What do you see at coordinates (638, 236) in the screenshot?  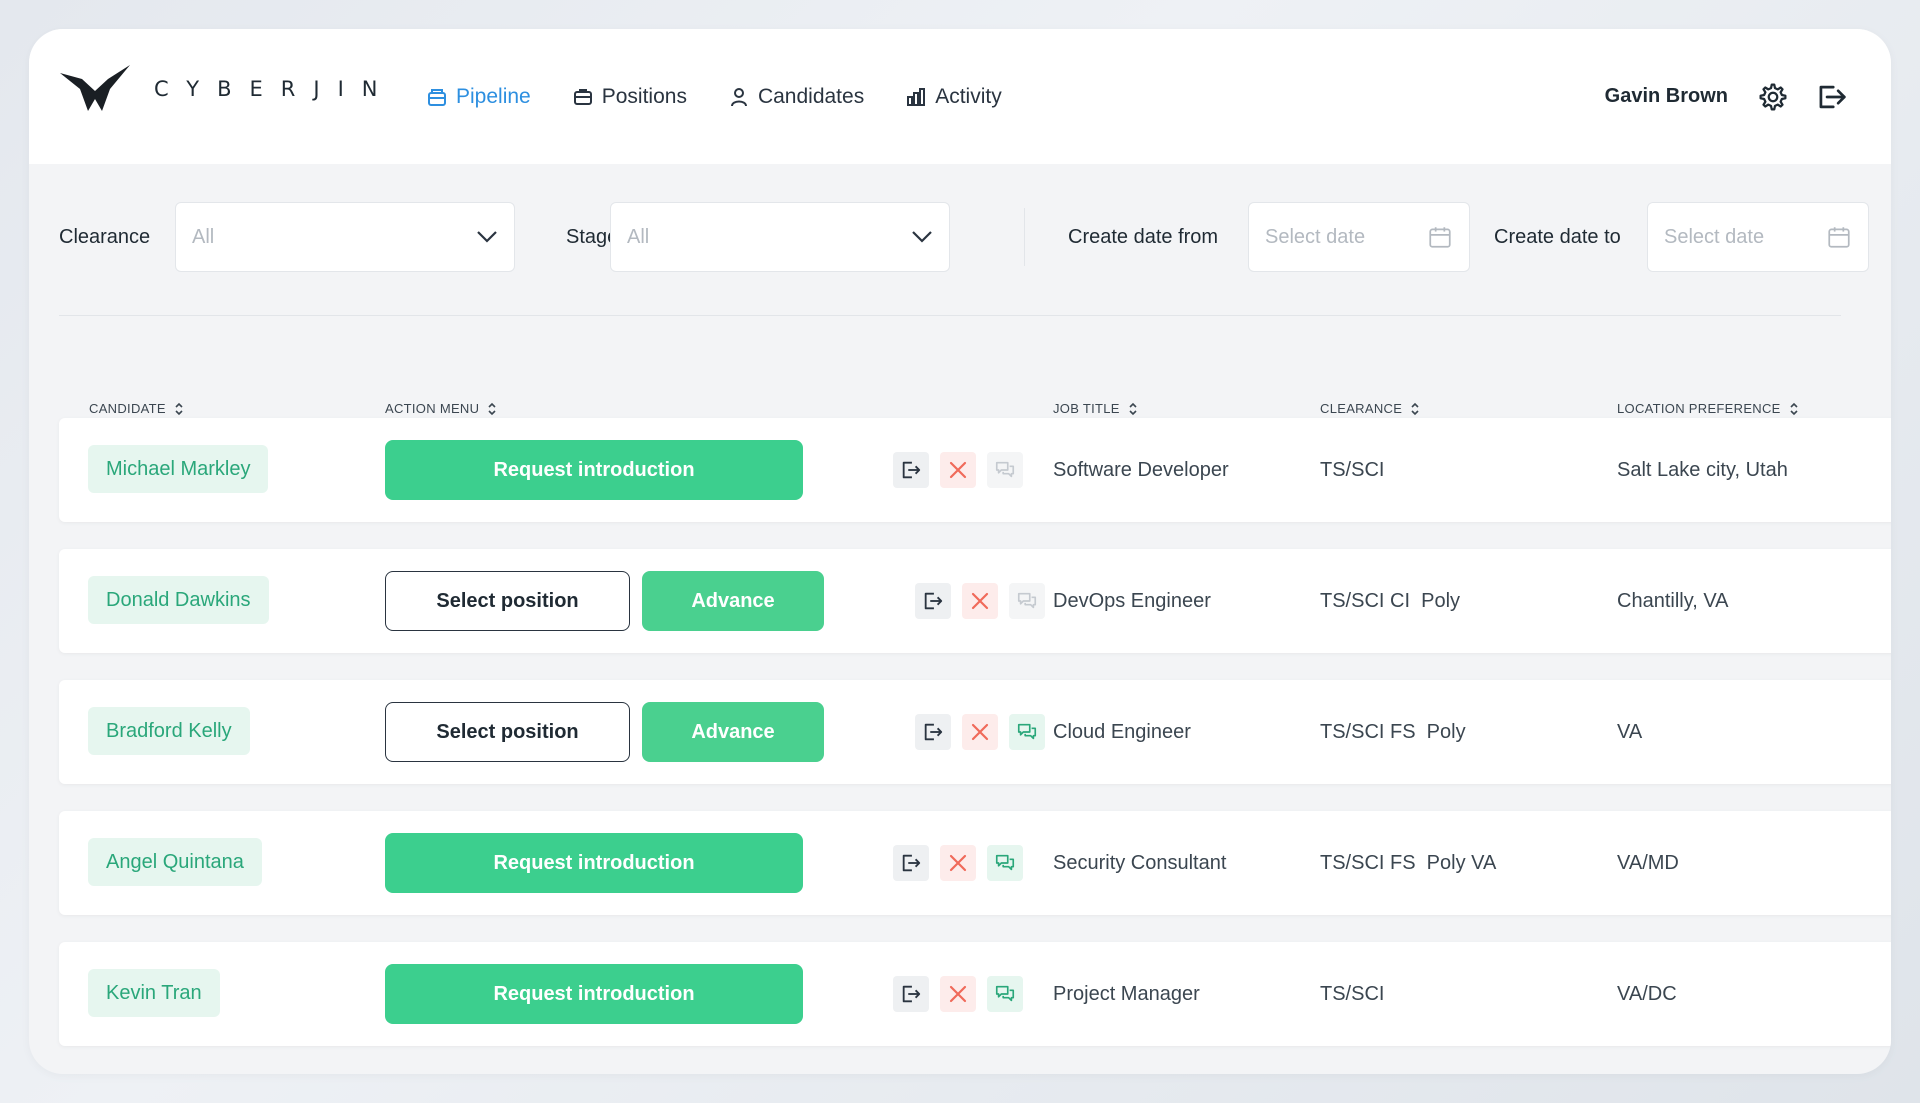 I see `stage-filter-value: All` at bounding box center [638, 236].